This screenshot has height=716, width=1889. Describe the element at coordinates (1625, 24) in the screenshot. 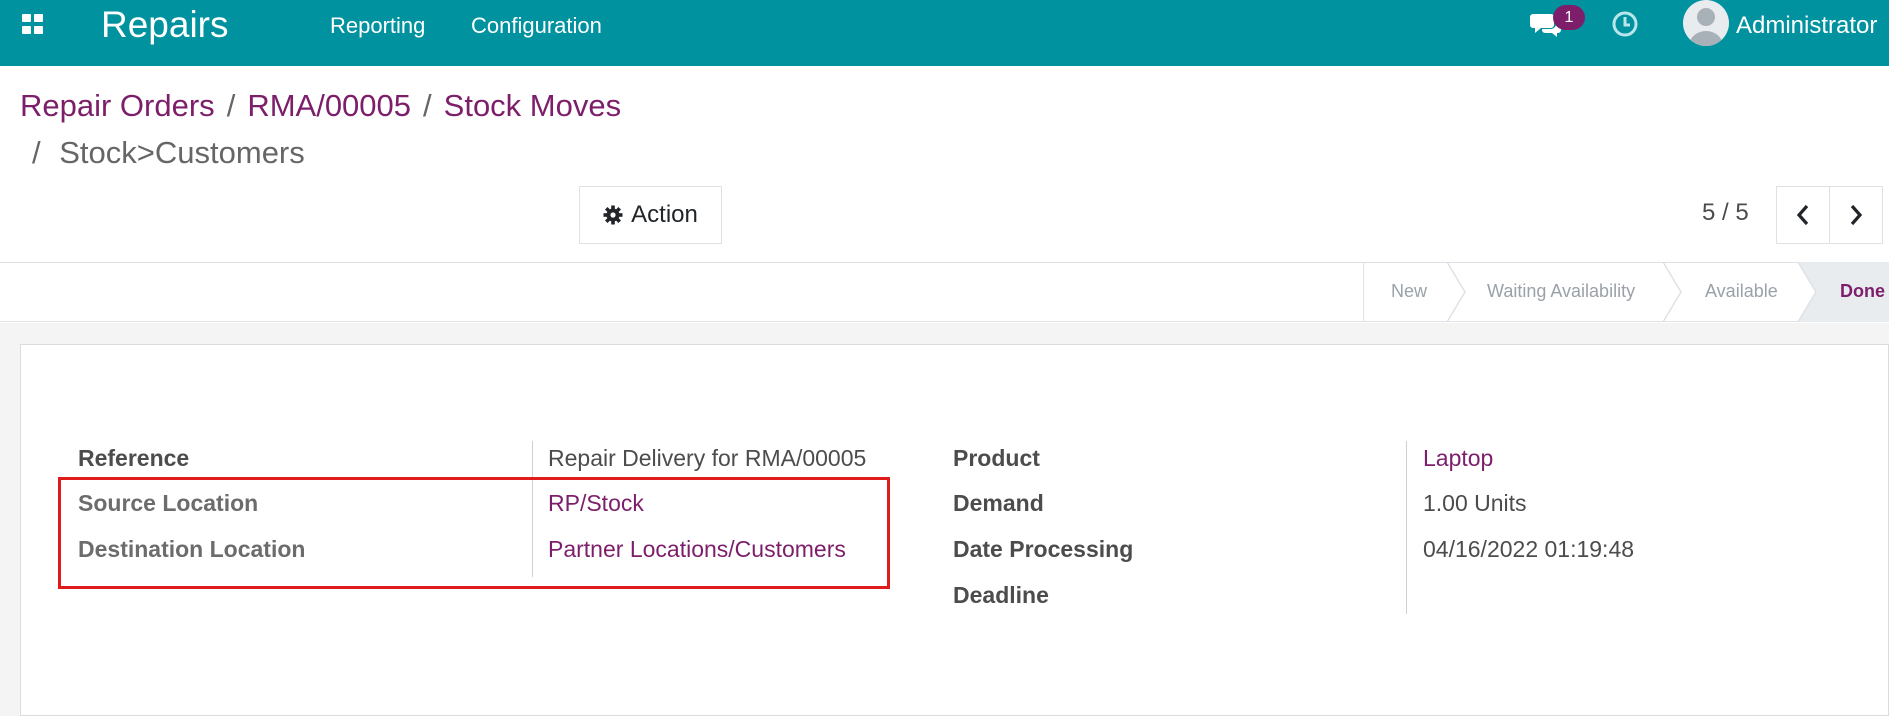

I see `clock-icon` at that location.